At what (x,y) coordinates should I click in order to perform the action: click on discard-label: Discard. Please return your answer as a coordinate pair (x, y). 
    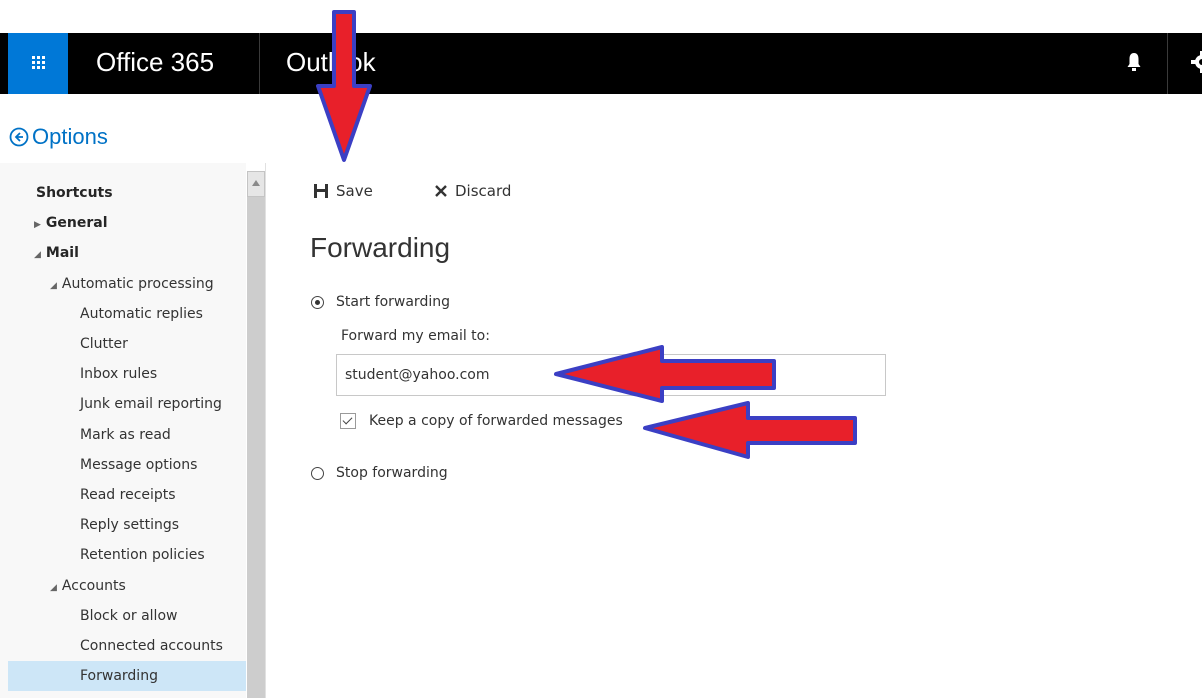
    Looking at the image, I should click on (483, 191).